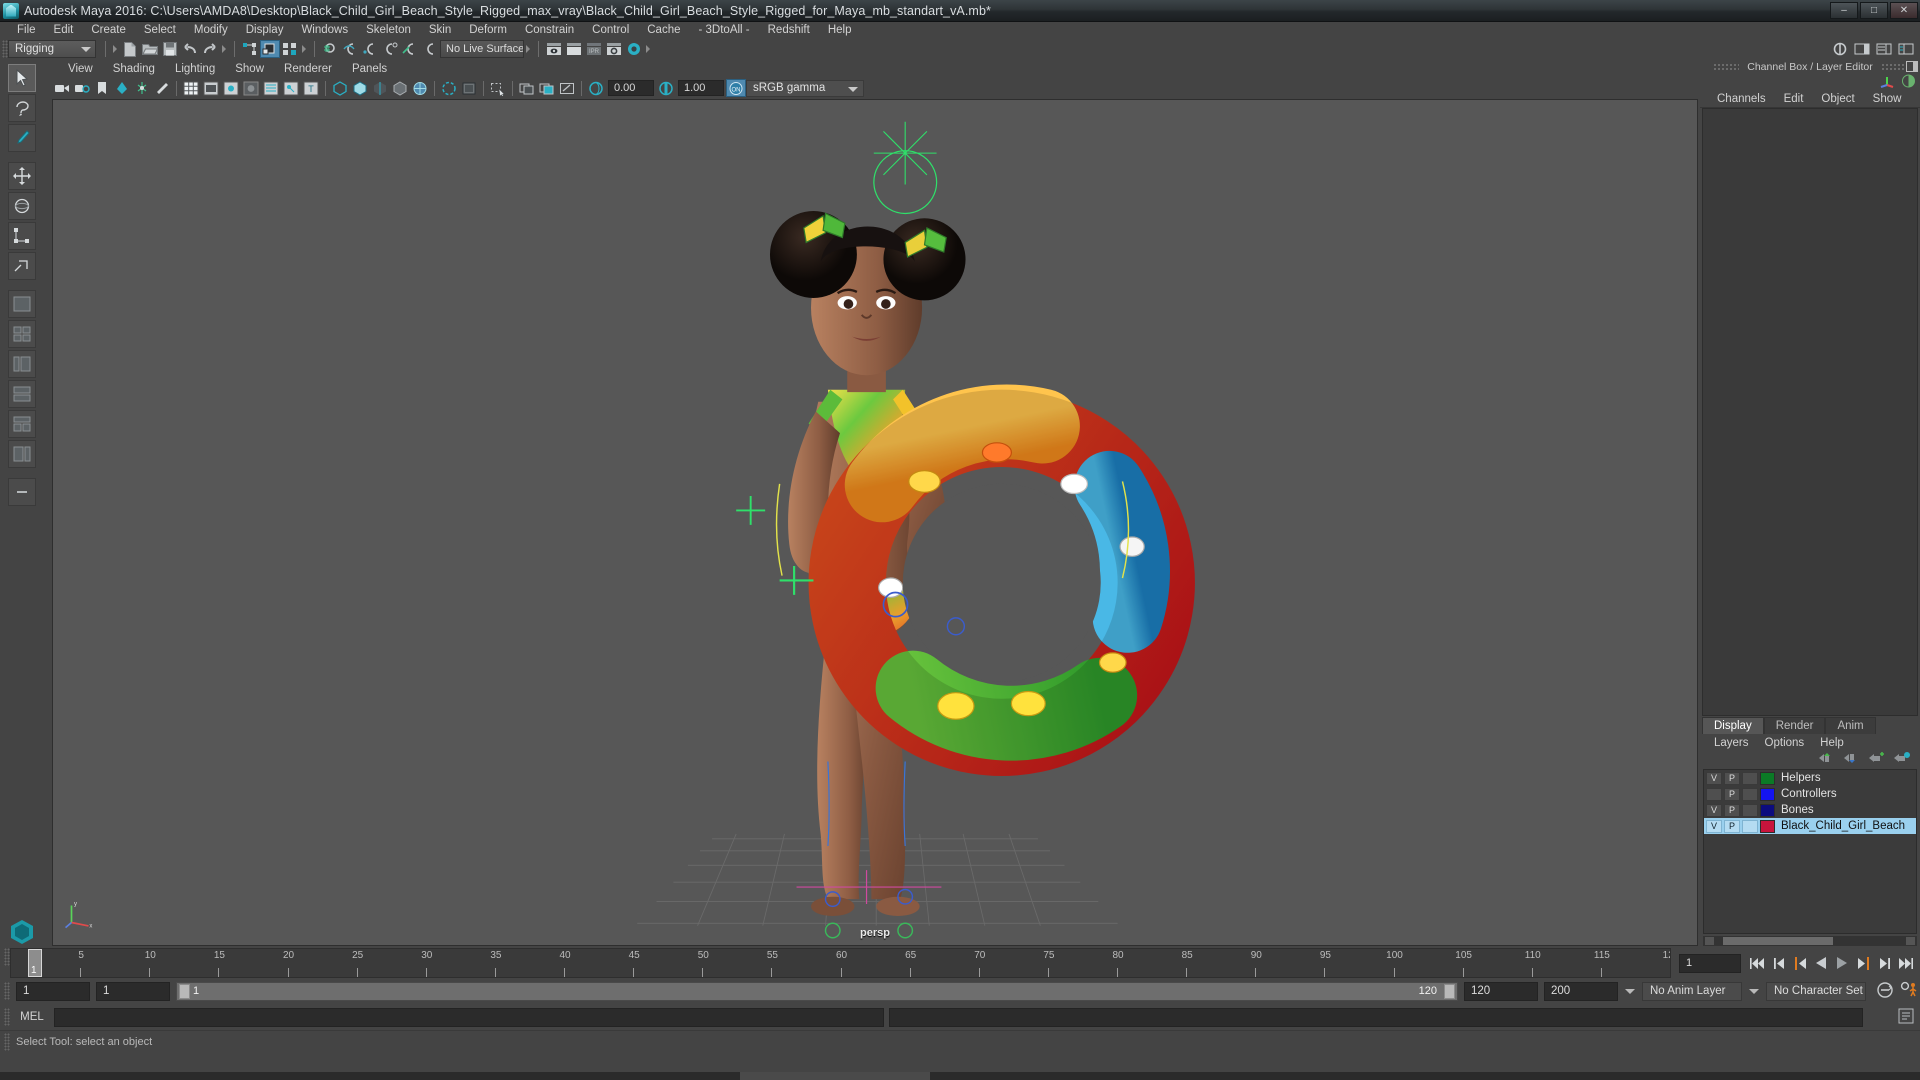 The image size is (1920, 1080). Describe the element at coordinates (469, 1017) in the screenshot. I see `command-input` at that location.